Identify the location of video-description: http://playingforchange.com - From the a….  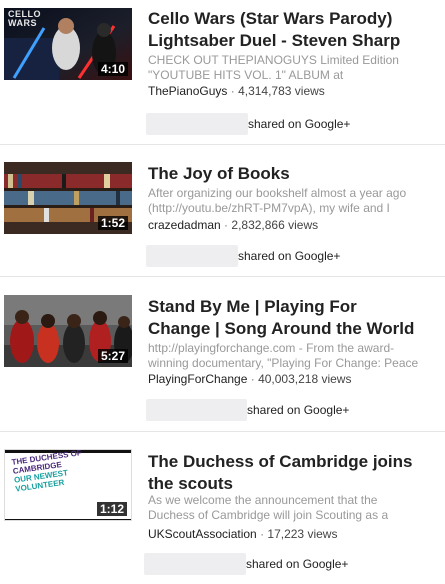
(283, 355).